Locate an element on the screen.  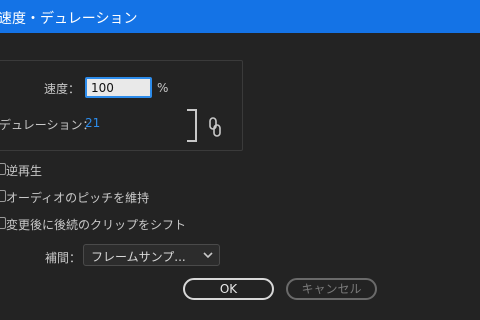
window-title: 速度・デュレーション is located at coordinates (69, 19).